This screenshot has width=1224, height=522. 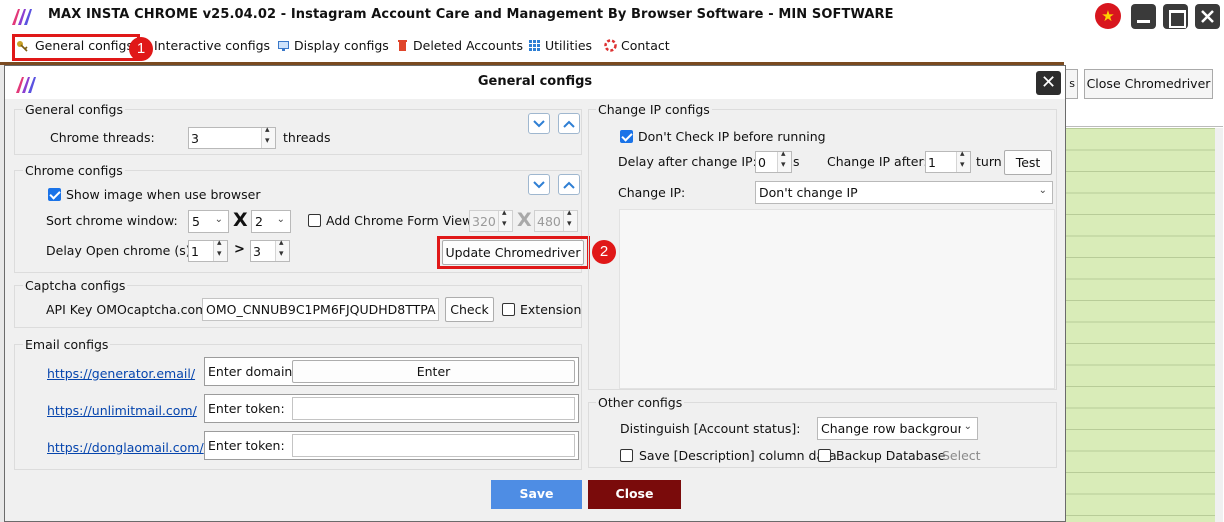 What do you see at coordinates (738, 455) in the screenshot?
I see `save-description-label: Save [Description] column data` at bounding box center [738, 455].